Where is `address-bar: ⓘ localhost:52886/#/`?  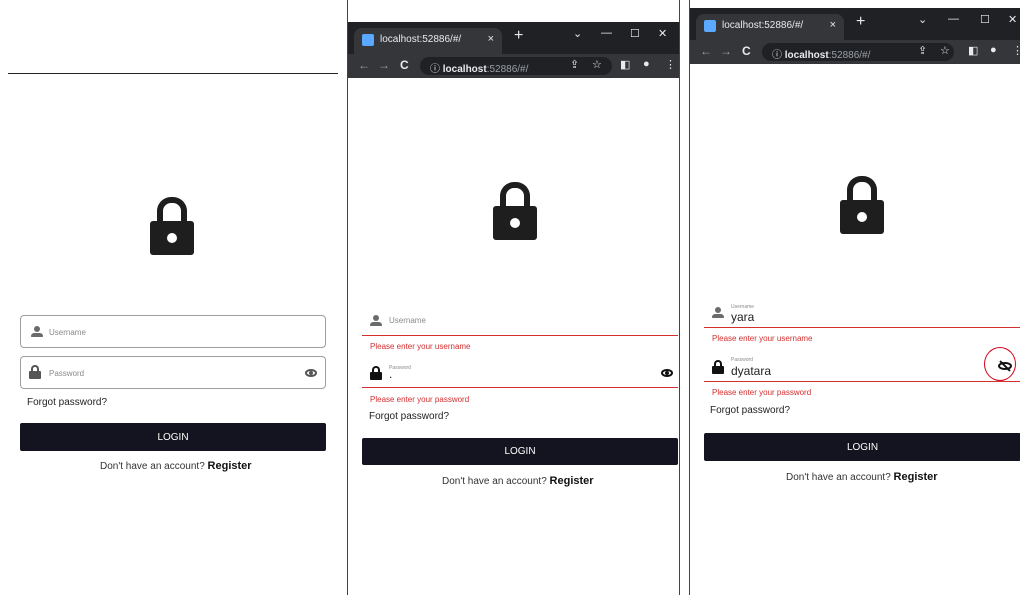 address-bar: ⓘ localhost:52886/#/ is located at coordinates (516, 66).